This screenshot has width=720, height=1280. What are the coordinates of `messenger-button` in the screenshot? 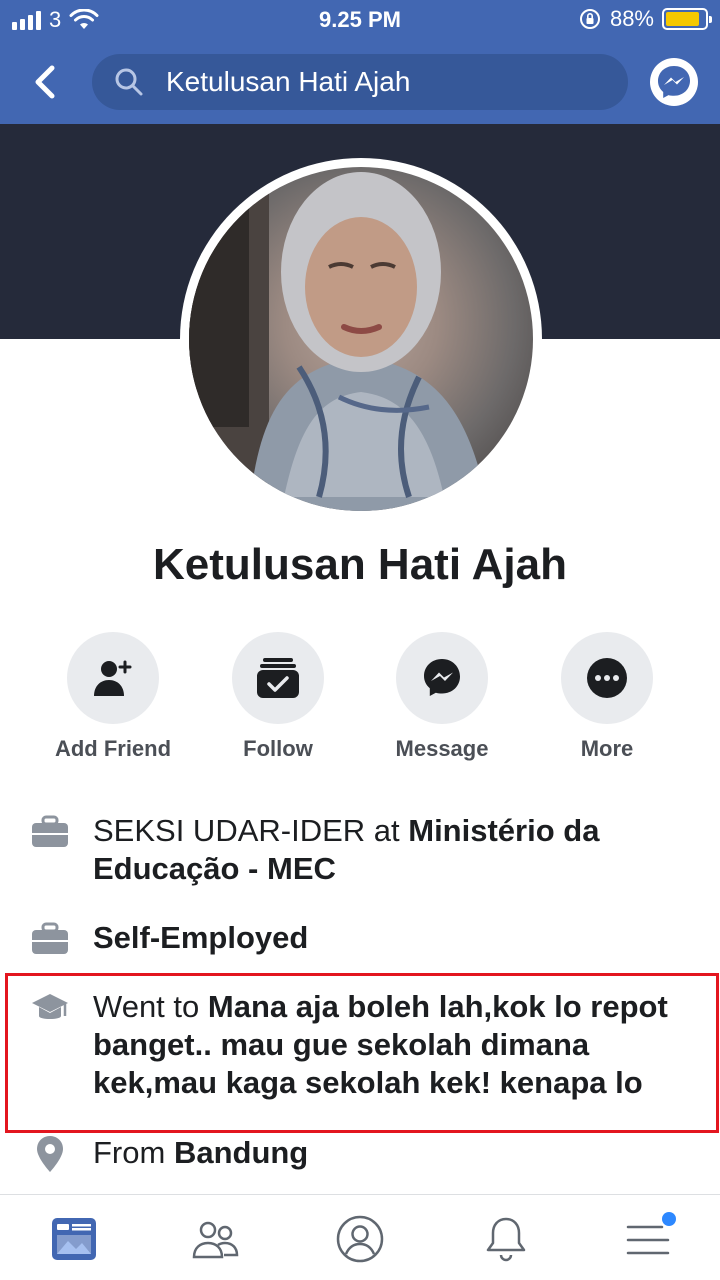 It's located at (674, 82).